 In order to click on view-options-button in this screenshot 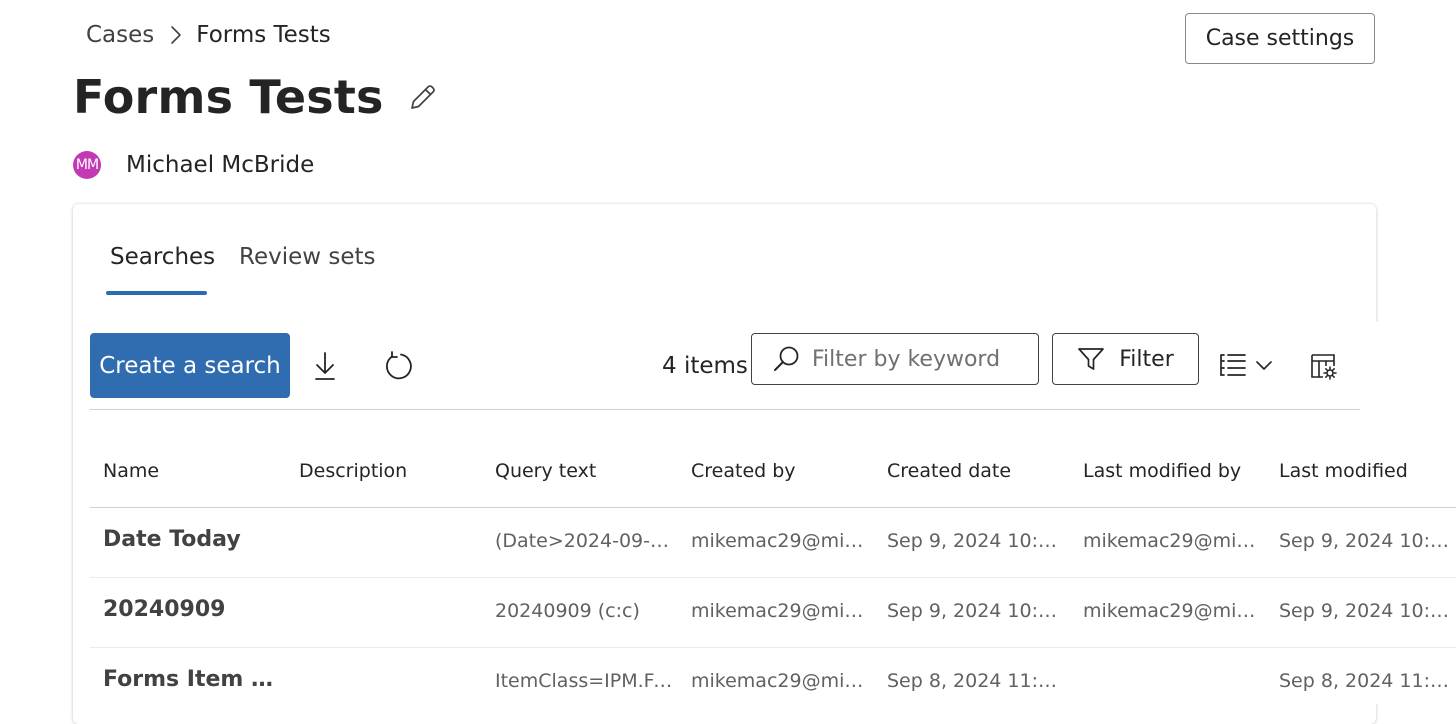, I will do `click(1245, 365)`.